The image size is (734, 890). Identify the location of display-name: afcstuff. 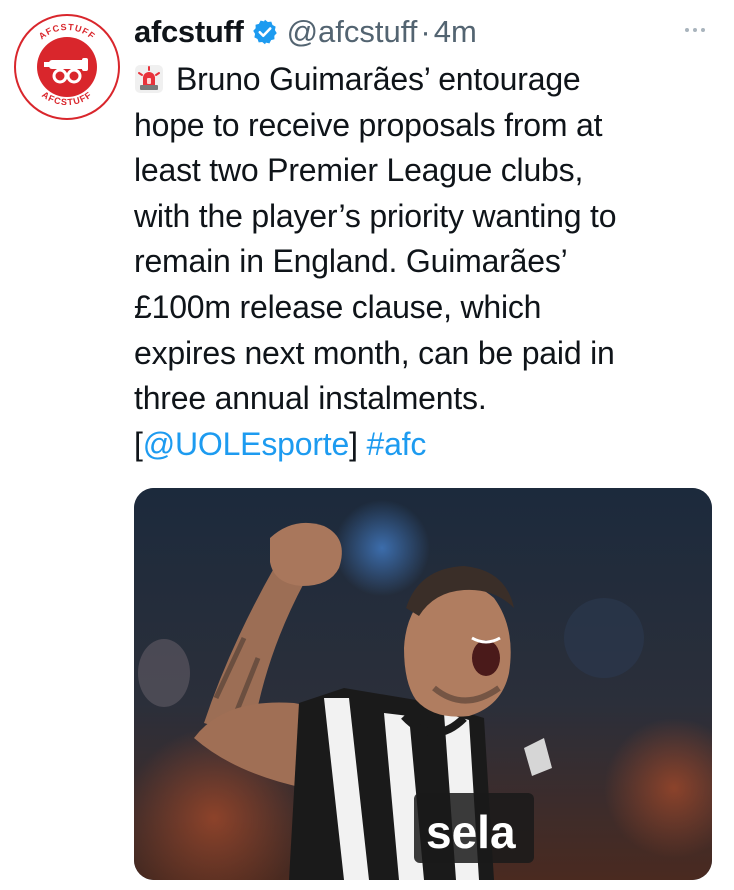
(189, 32).